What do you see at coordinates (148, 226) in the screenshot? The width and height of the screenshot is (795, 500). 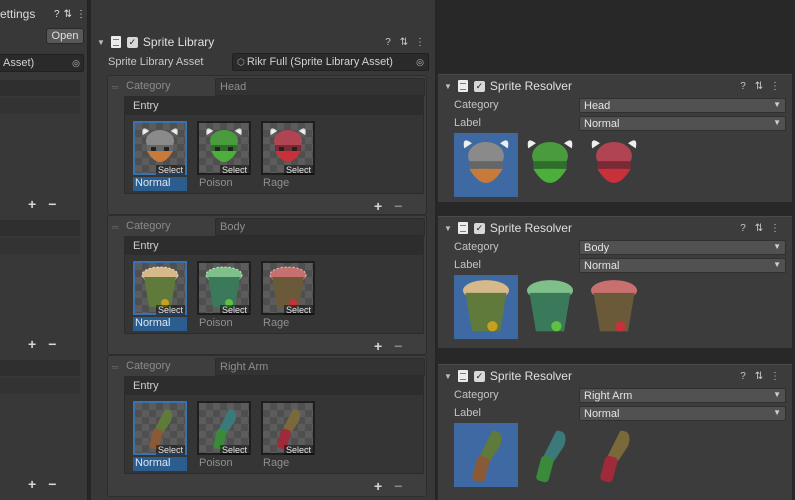 I see `category-label: Category` at bounding box center [148, 226].